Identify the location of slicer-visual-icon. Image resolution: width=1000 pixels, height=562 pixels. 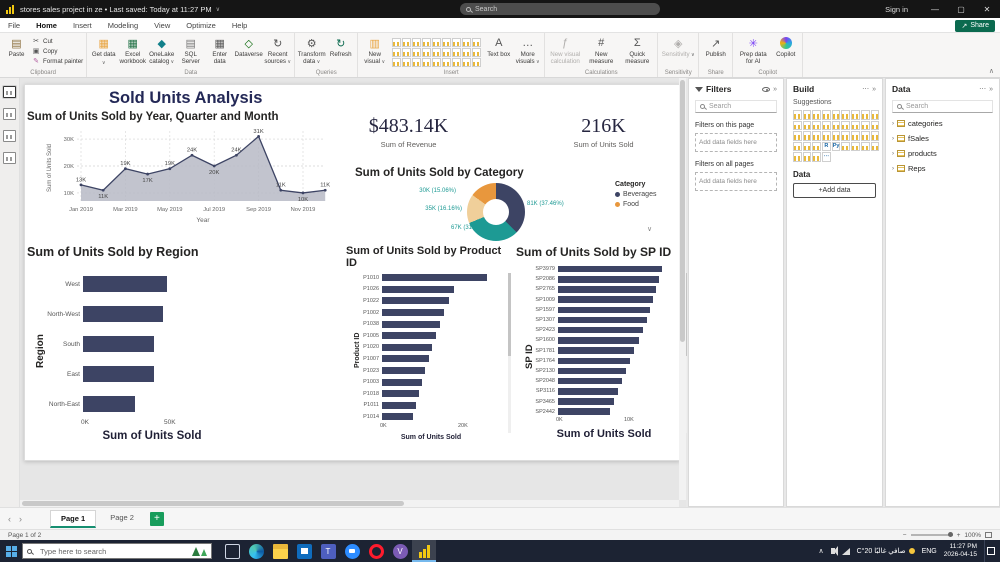
(797, 146).